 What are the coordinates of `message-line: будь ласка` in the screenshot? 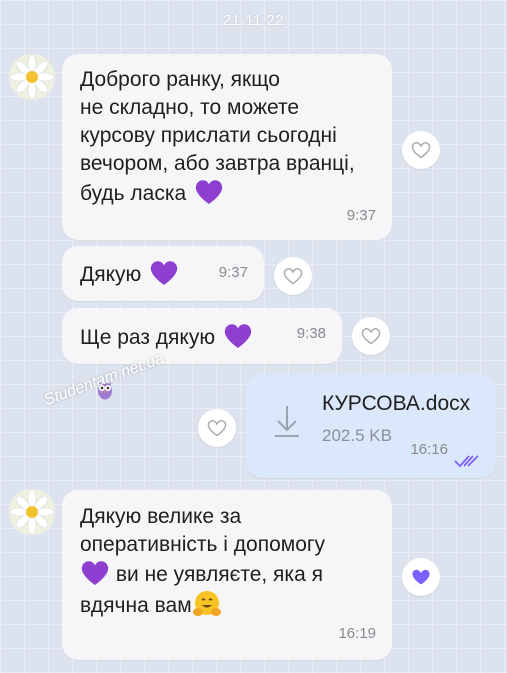 It's located at (133, 193).